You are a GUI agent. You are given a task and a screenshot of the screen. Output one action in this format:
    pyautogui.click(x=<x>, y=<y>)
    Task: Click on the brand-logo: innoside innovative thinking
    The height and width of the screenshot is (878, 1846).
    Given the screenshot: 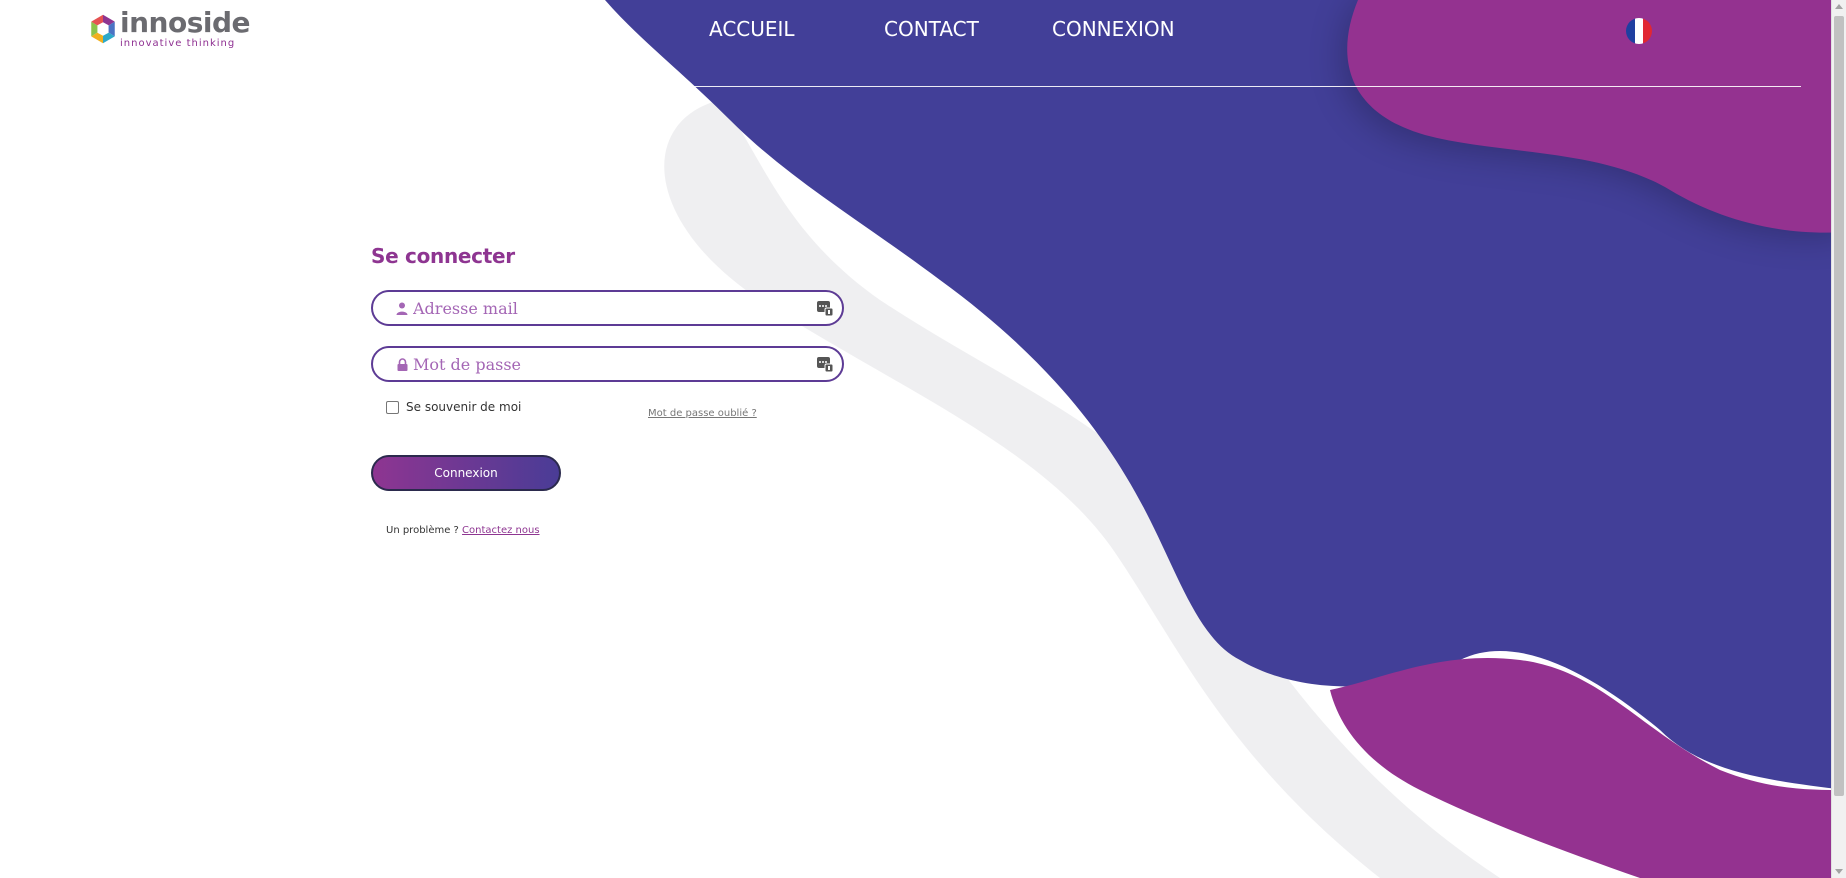 What is the action you would take?
    pyautogui.click(x=170, y=29)
    